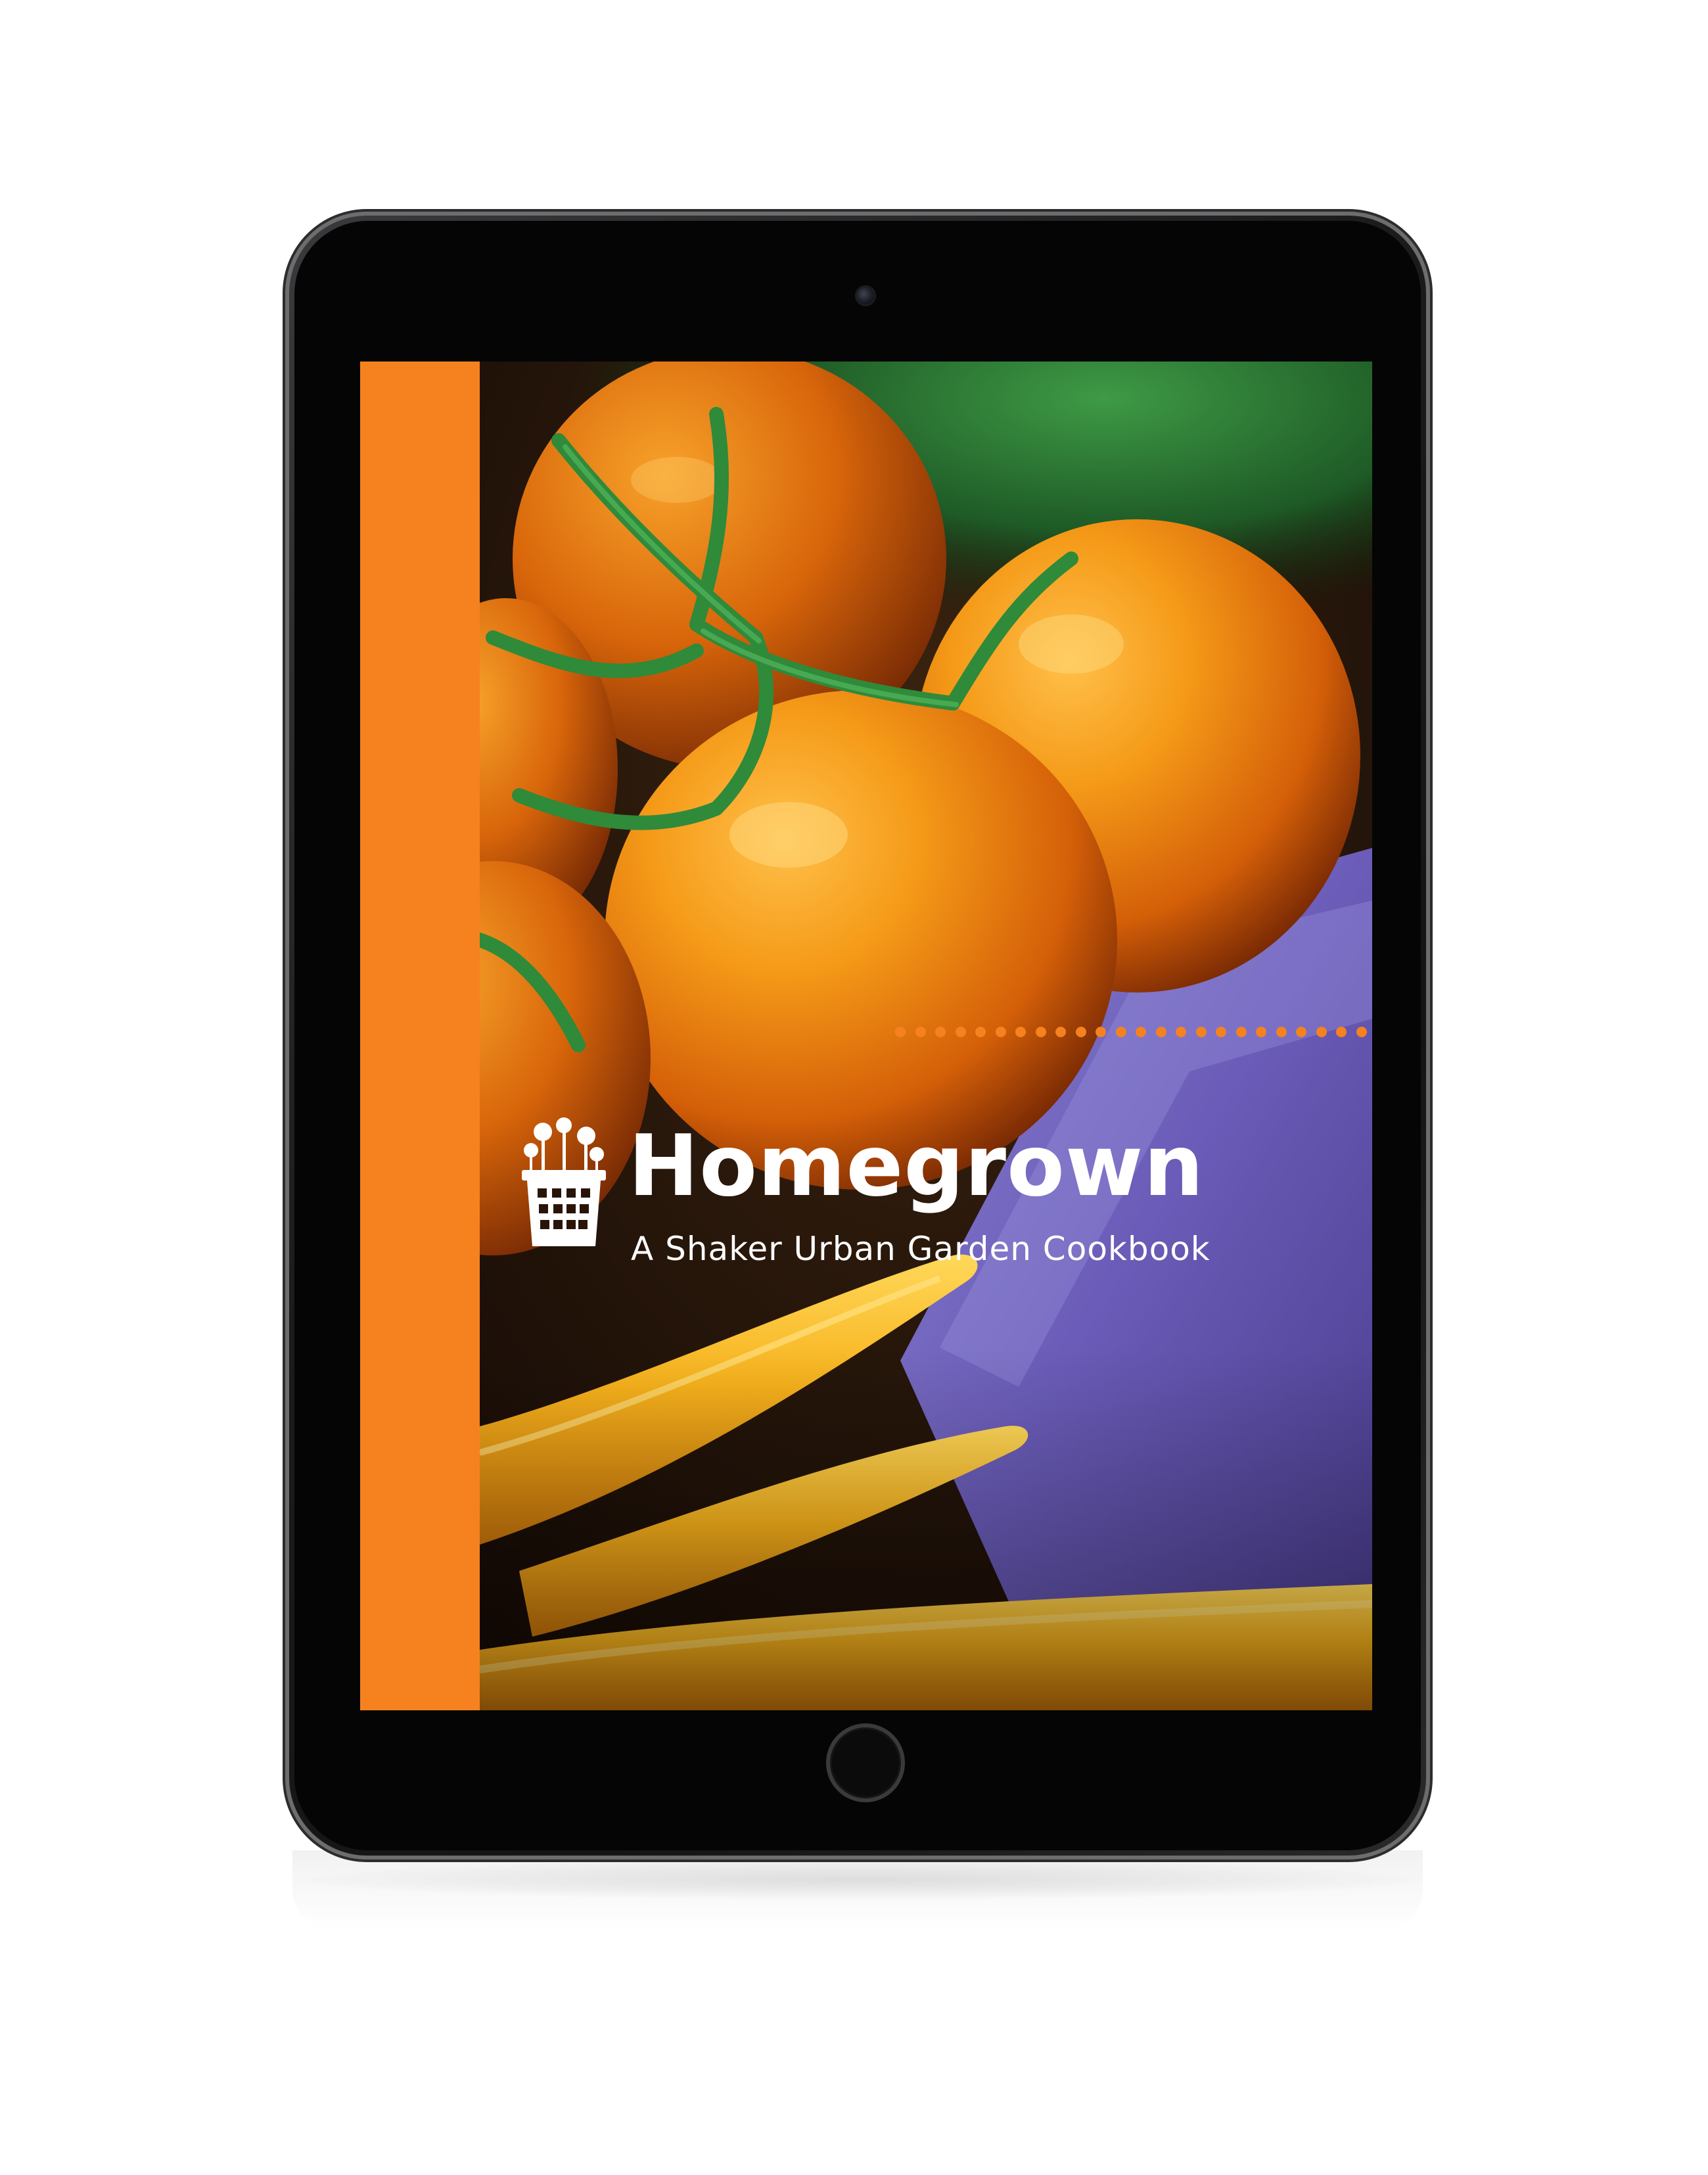 The image size is (1708, 2175). Describe the element at coordinates (420, 1036) in the screenshot. I see `cover-spine-stripe` at that location.